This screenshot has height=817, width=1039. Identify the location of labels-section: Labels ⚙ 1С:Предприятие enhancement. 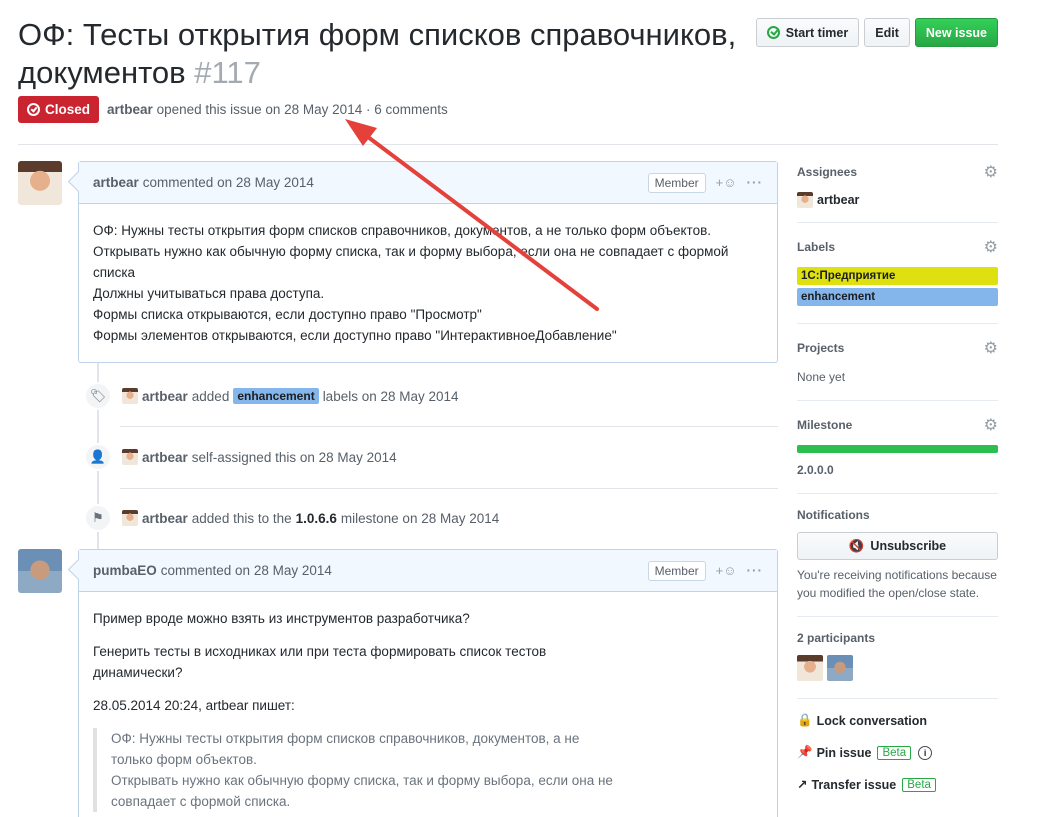
(897, 280).